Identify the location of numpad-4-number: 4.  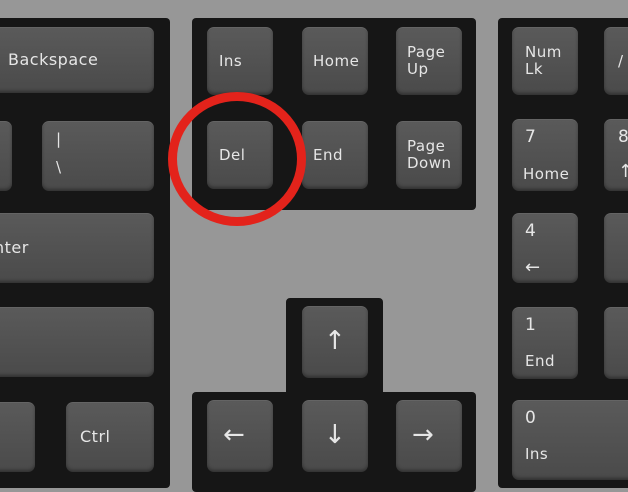
(531, 231).